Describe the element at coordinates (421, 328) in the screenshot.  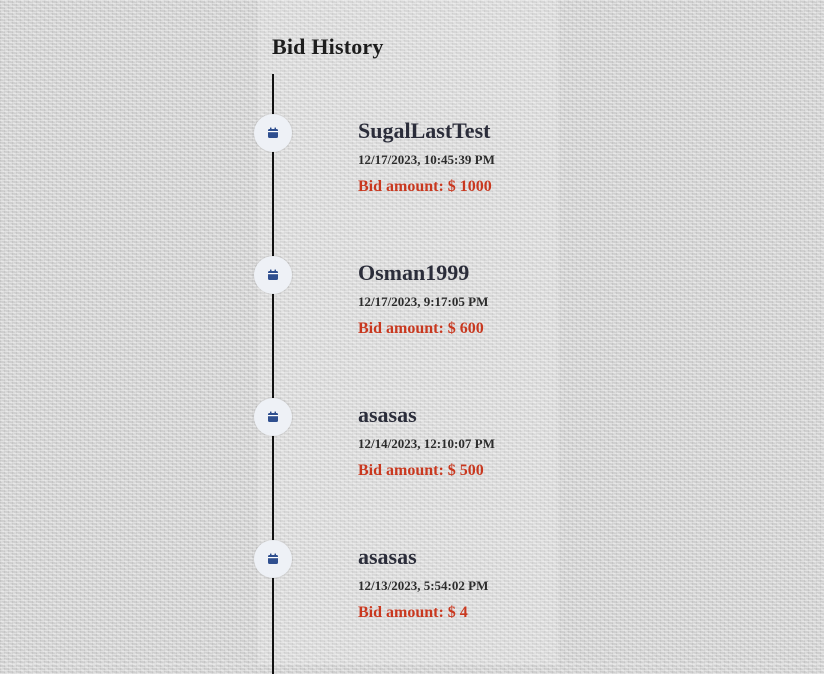
I see `bid-amount: Bid amount: $ 600` at that location.